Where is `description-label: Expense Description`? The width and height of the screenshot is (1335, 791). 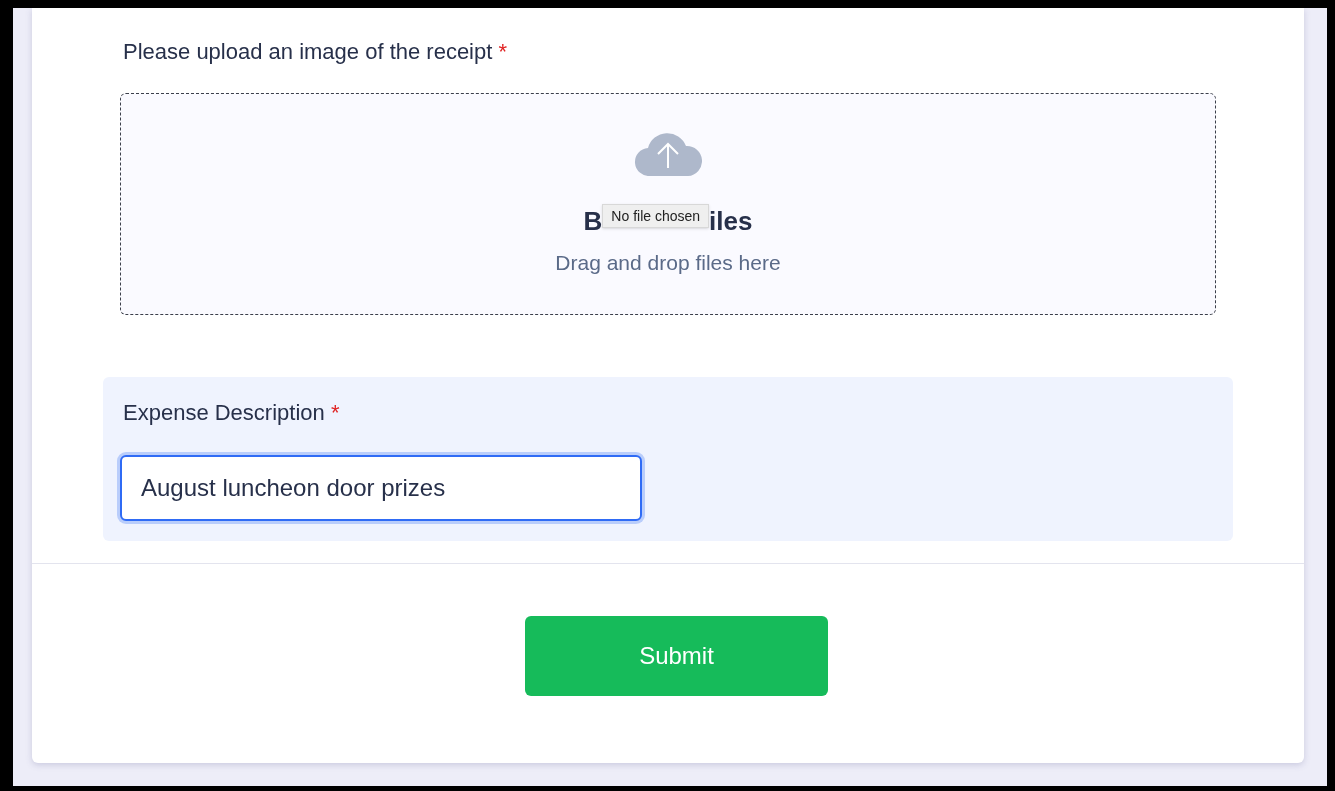 description-label: Expense Description is located at coordinates (224, 412).